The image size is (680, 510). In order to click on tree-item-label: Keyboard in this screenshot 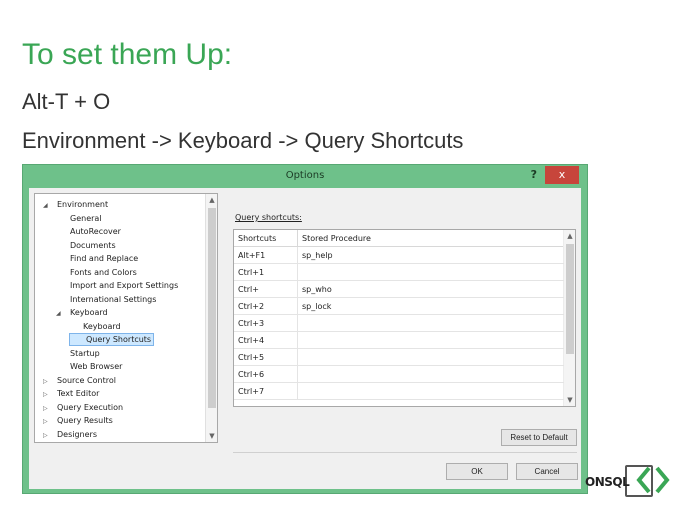, I will do `click(89, 312)`.